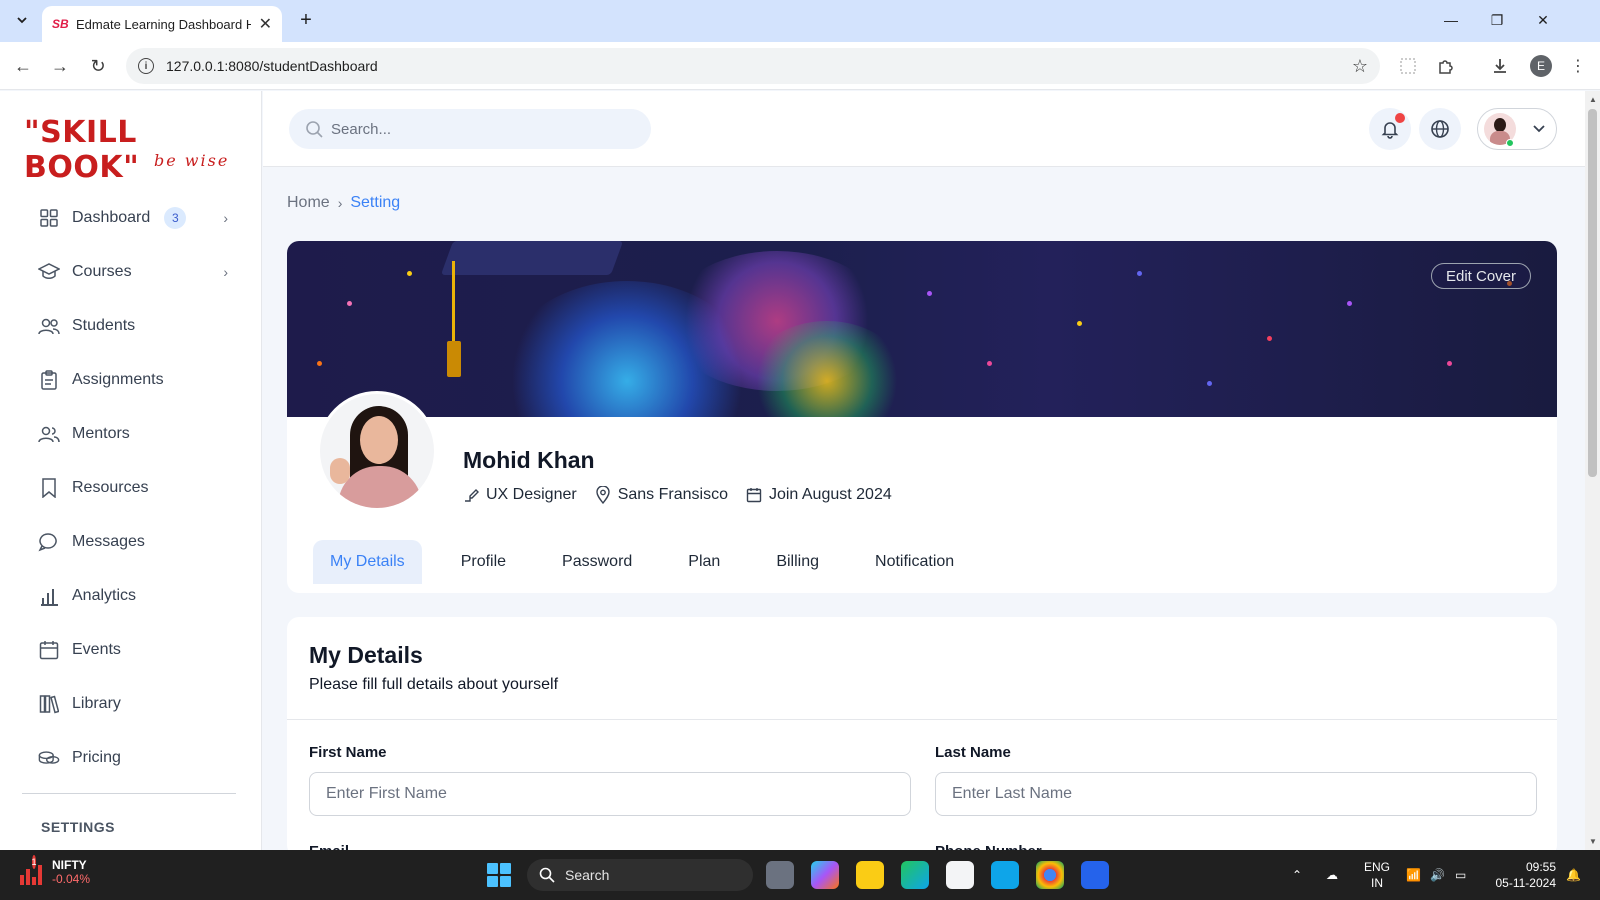  Describe the element at coordinates (597, 562) in the screenshot. I see `tab-password: Password` at that location.